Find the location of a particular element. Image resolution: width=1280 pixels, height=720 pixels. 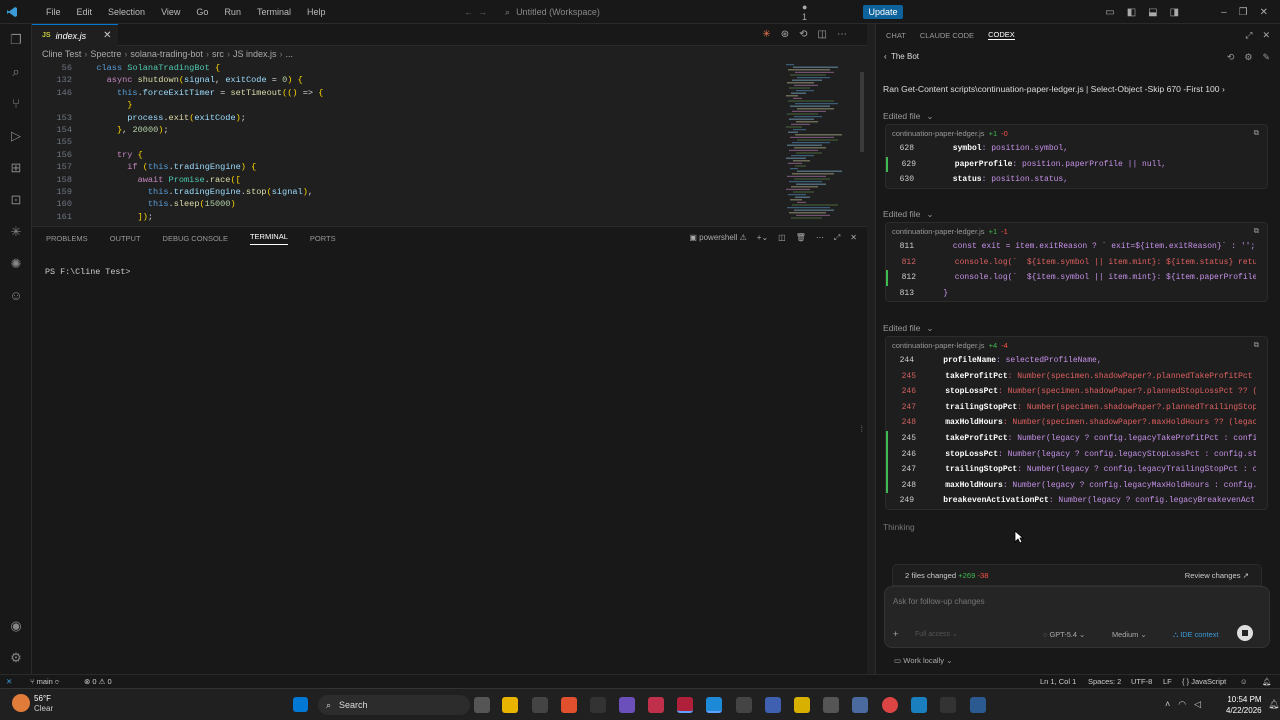

maximize-panel-icon: ⤢ is located at coordinates (837, 238).